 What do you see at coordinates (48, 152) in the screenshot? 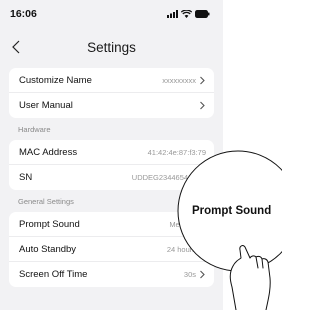
I see `row-label: MAC Address` at bounding box center [48, 152].